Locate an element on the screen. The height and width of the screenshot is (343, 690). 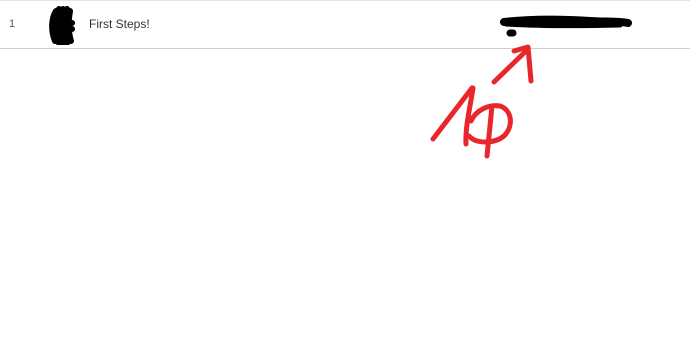
annotation-arrow-icon is located at coordinates (482, 101).